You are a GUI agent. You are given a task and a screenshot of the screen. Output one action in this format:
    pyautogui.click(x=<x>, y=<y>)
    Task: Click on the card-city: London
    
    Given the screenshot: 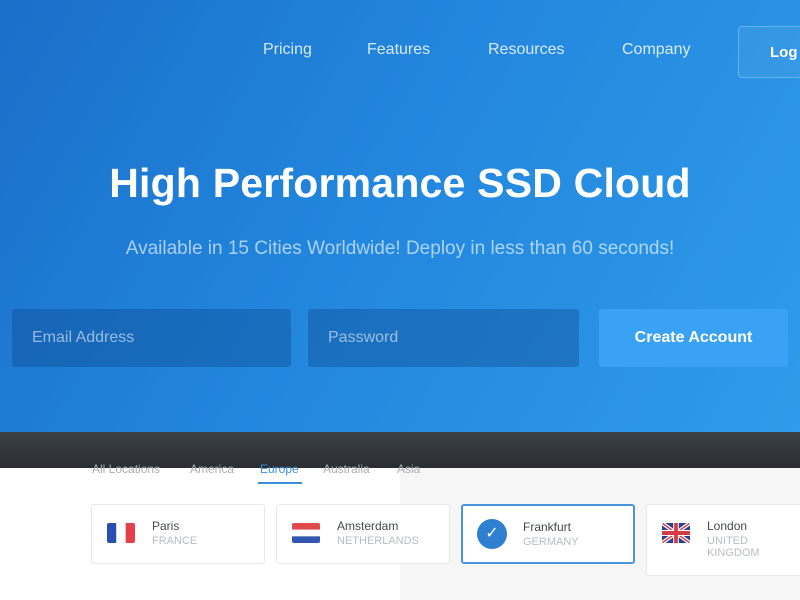 What is the action you would take?
    pyautogui.click(x=727, y=526)
    